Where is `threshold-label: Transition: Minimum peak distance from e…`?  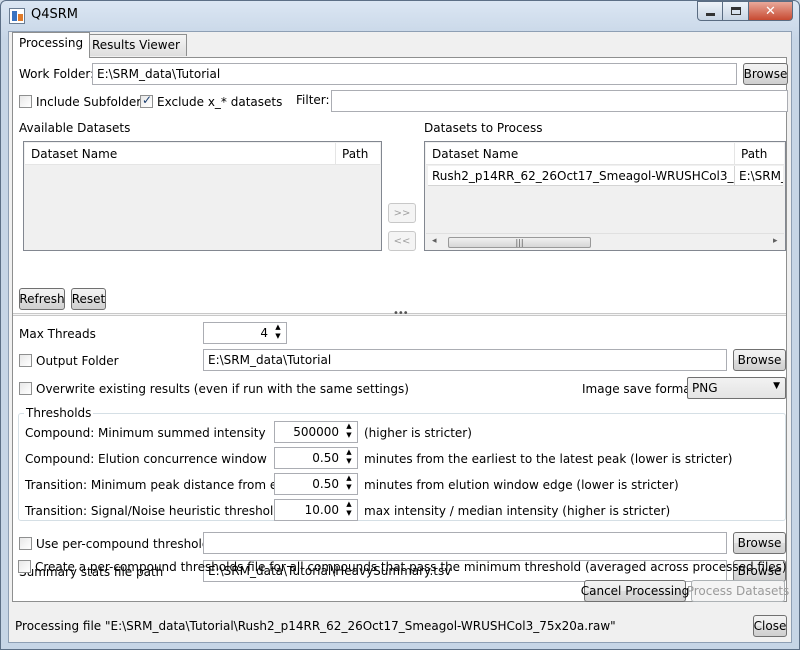 threshold-label: Transition: Minimum peak distance from e… is located at coordinates (162, 485).